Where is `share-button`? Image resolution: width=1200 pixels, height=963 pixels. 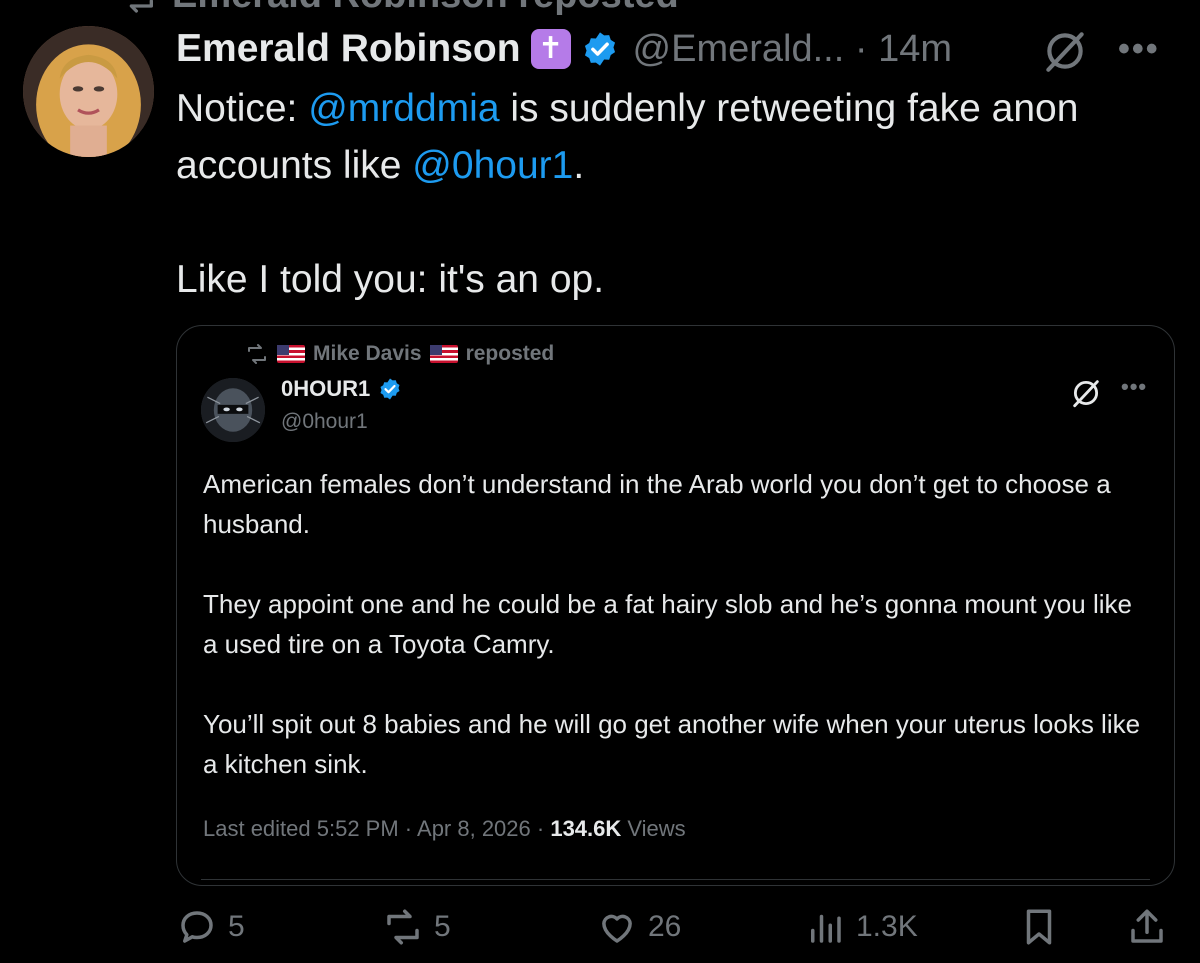
share-button is located at coordinates (1147, 927).